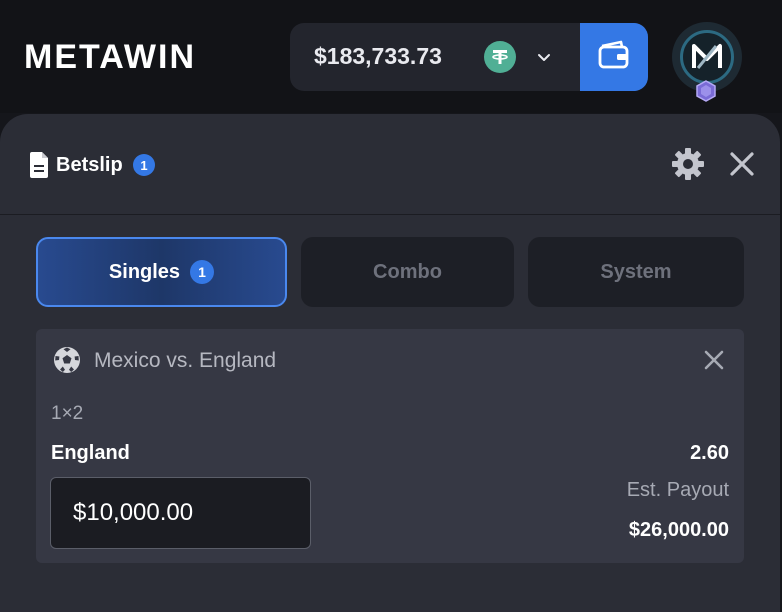 The image size is (782, 612). What do you see at coordinates (706, 91) in the screenshot?
I see `rank-gem-icon` at bounding box center [706, 91].